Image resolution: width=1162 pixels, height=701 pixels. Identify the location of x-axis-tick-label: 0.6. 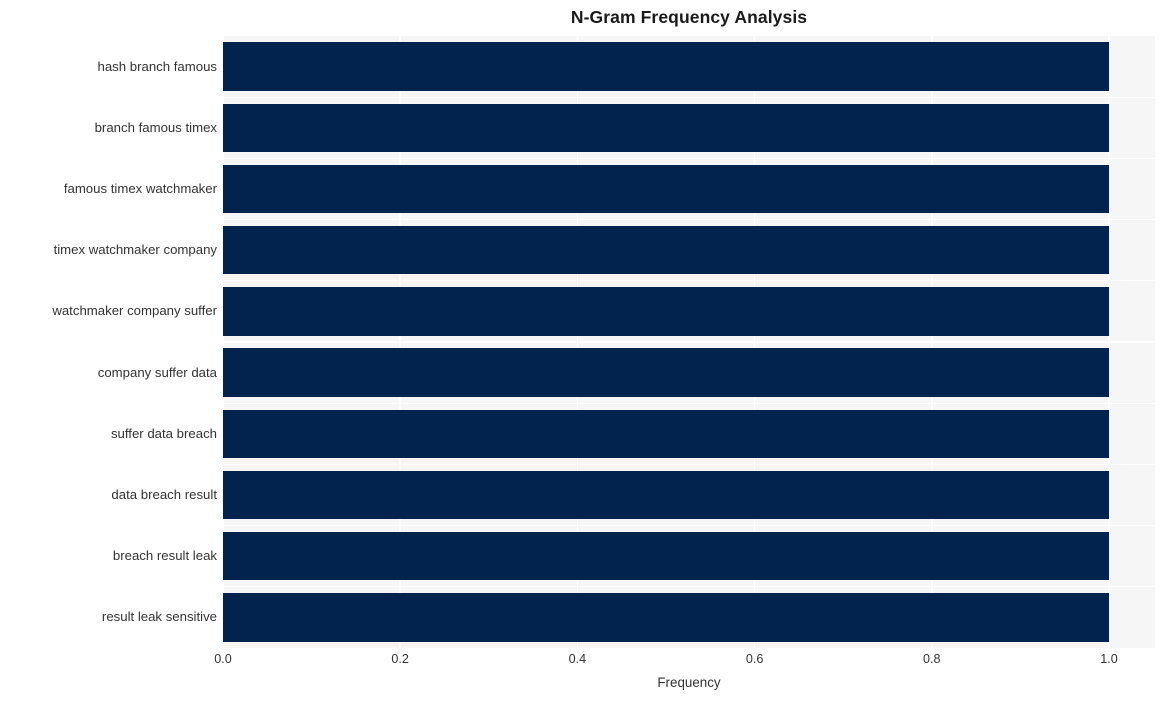
(754, 659).